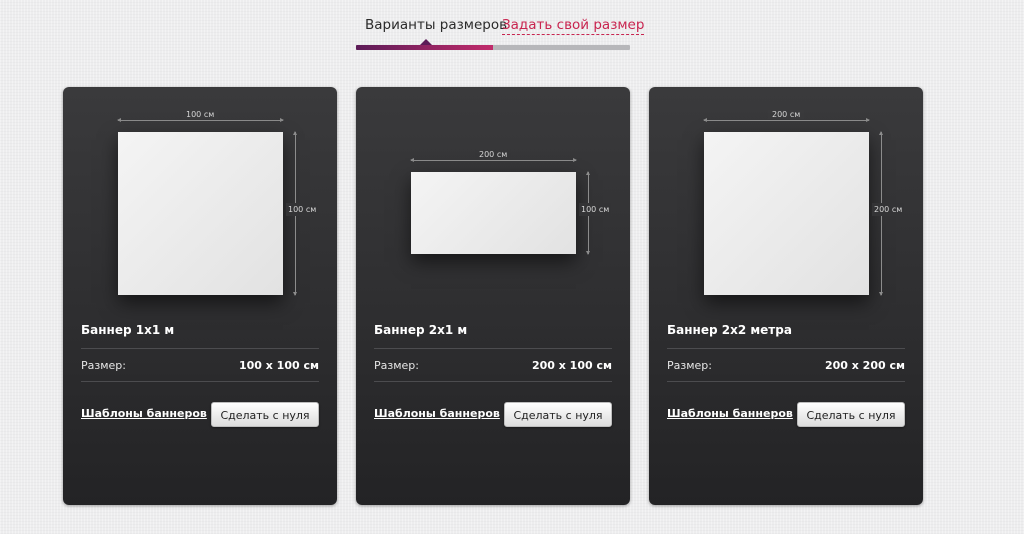  What do you see at coordinates (421, 330) in the screenshot?
I see `card-title: Баннер 2х1 м` at bounding box center [421, 330].